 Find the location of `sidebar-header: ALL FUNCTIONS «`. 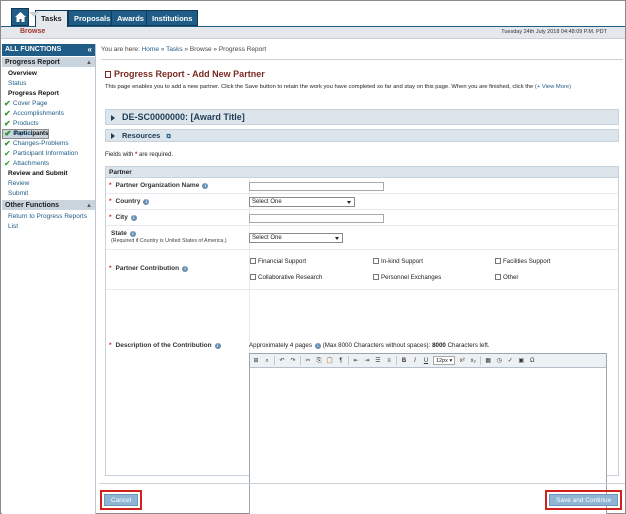

sidebar-header: ALL FUNCTIONS « is located at coordinates (48, 50).